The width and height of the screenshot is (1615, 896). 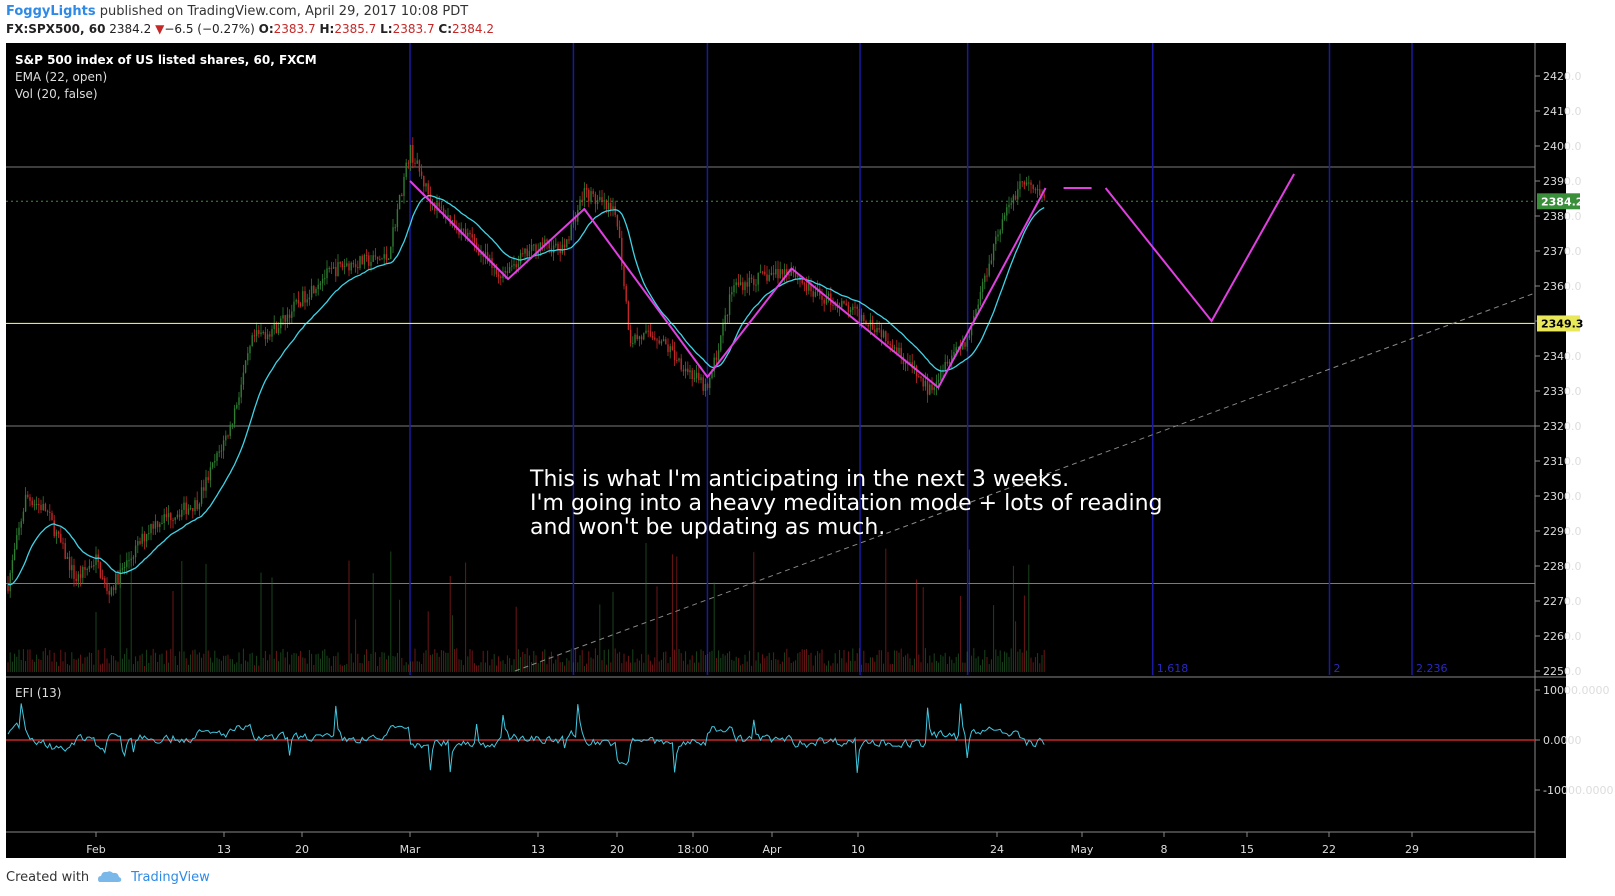 What do you see at coordinates (707, 527) in the screenshot?
I see `annotation-line-3: and won't be updating as much.` at bounding box center [707, 527].